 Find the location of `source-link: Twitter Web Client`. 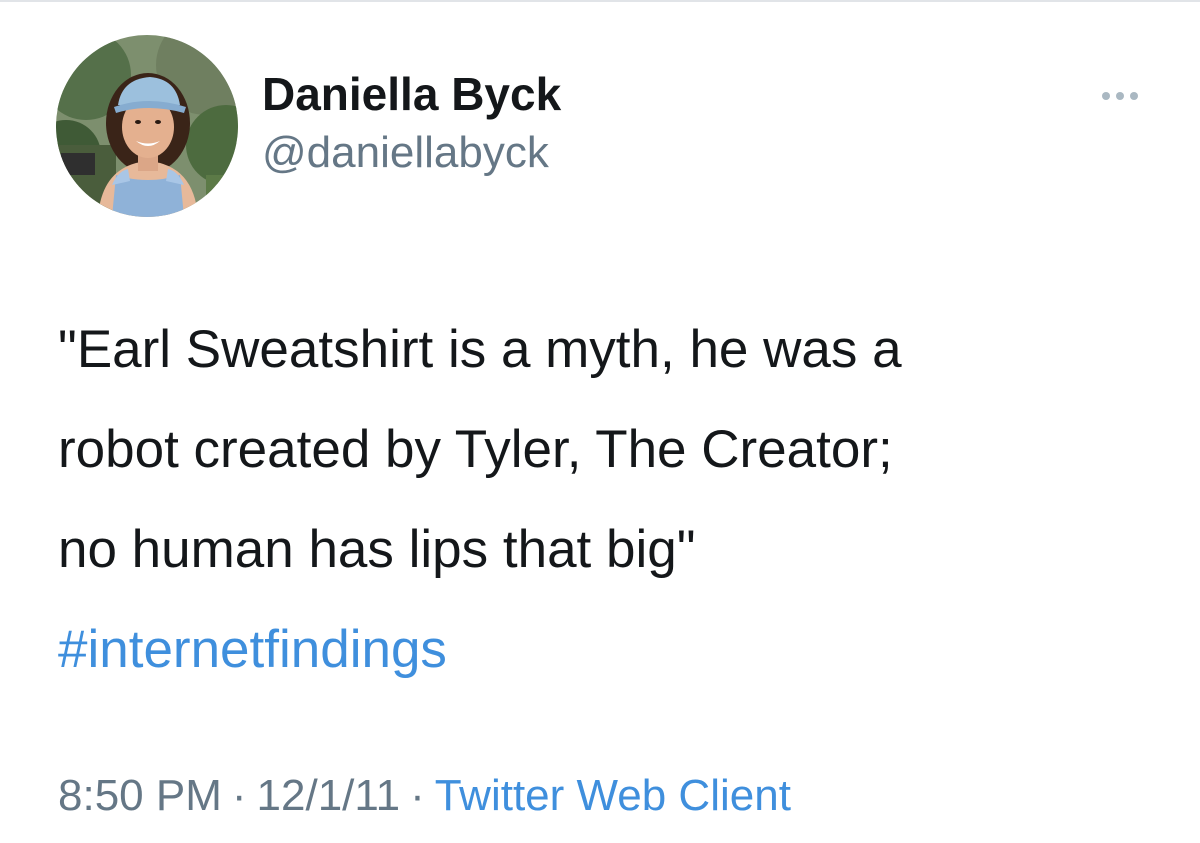

source-link: Twitter Web Client is located at coordinates (613, 795).